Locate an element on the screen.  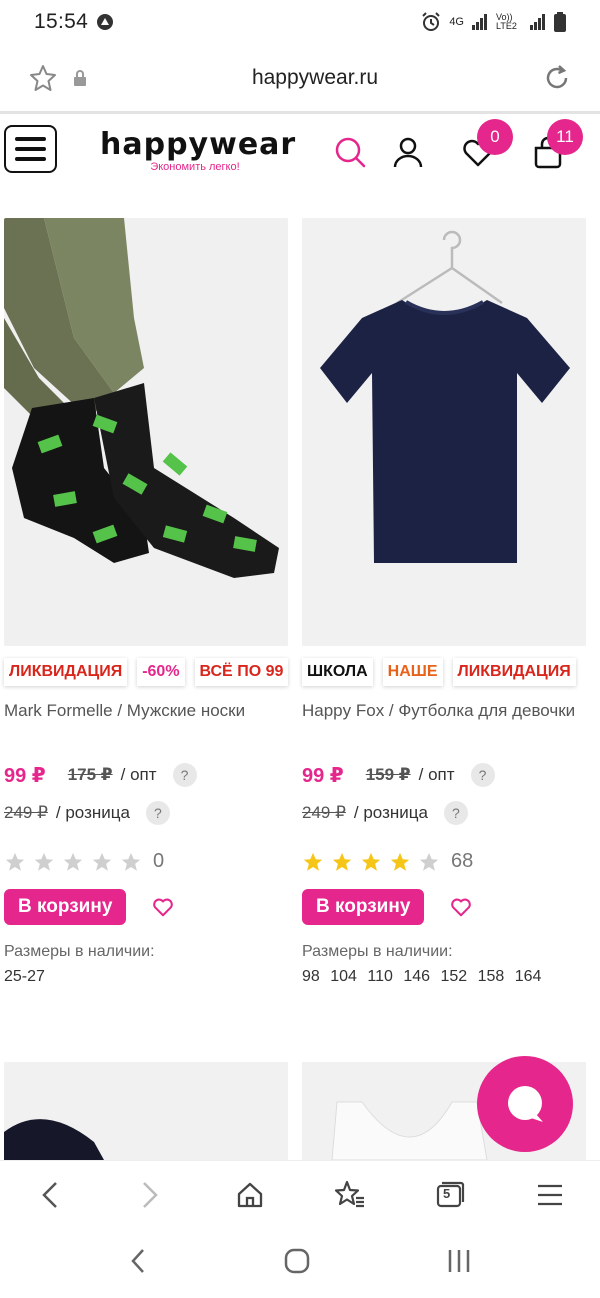
browser-menu-button is located at coordinates (550, 1195).